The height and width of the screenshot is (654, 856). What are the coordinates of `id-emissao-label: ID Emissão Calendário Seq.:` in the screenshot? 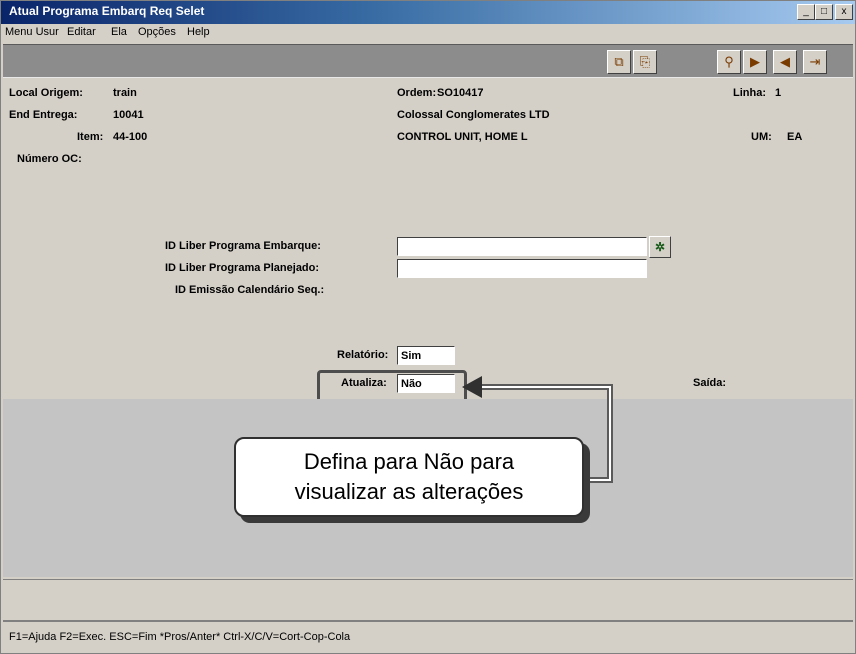 It's located at (250, 290).